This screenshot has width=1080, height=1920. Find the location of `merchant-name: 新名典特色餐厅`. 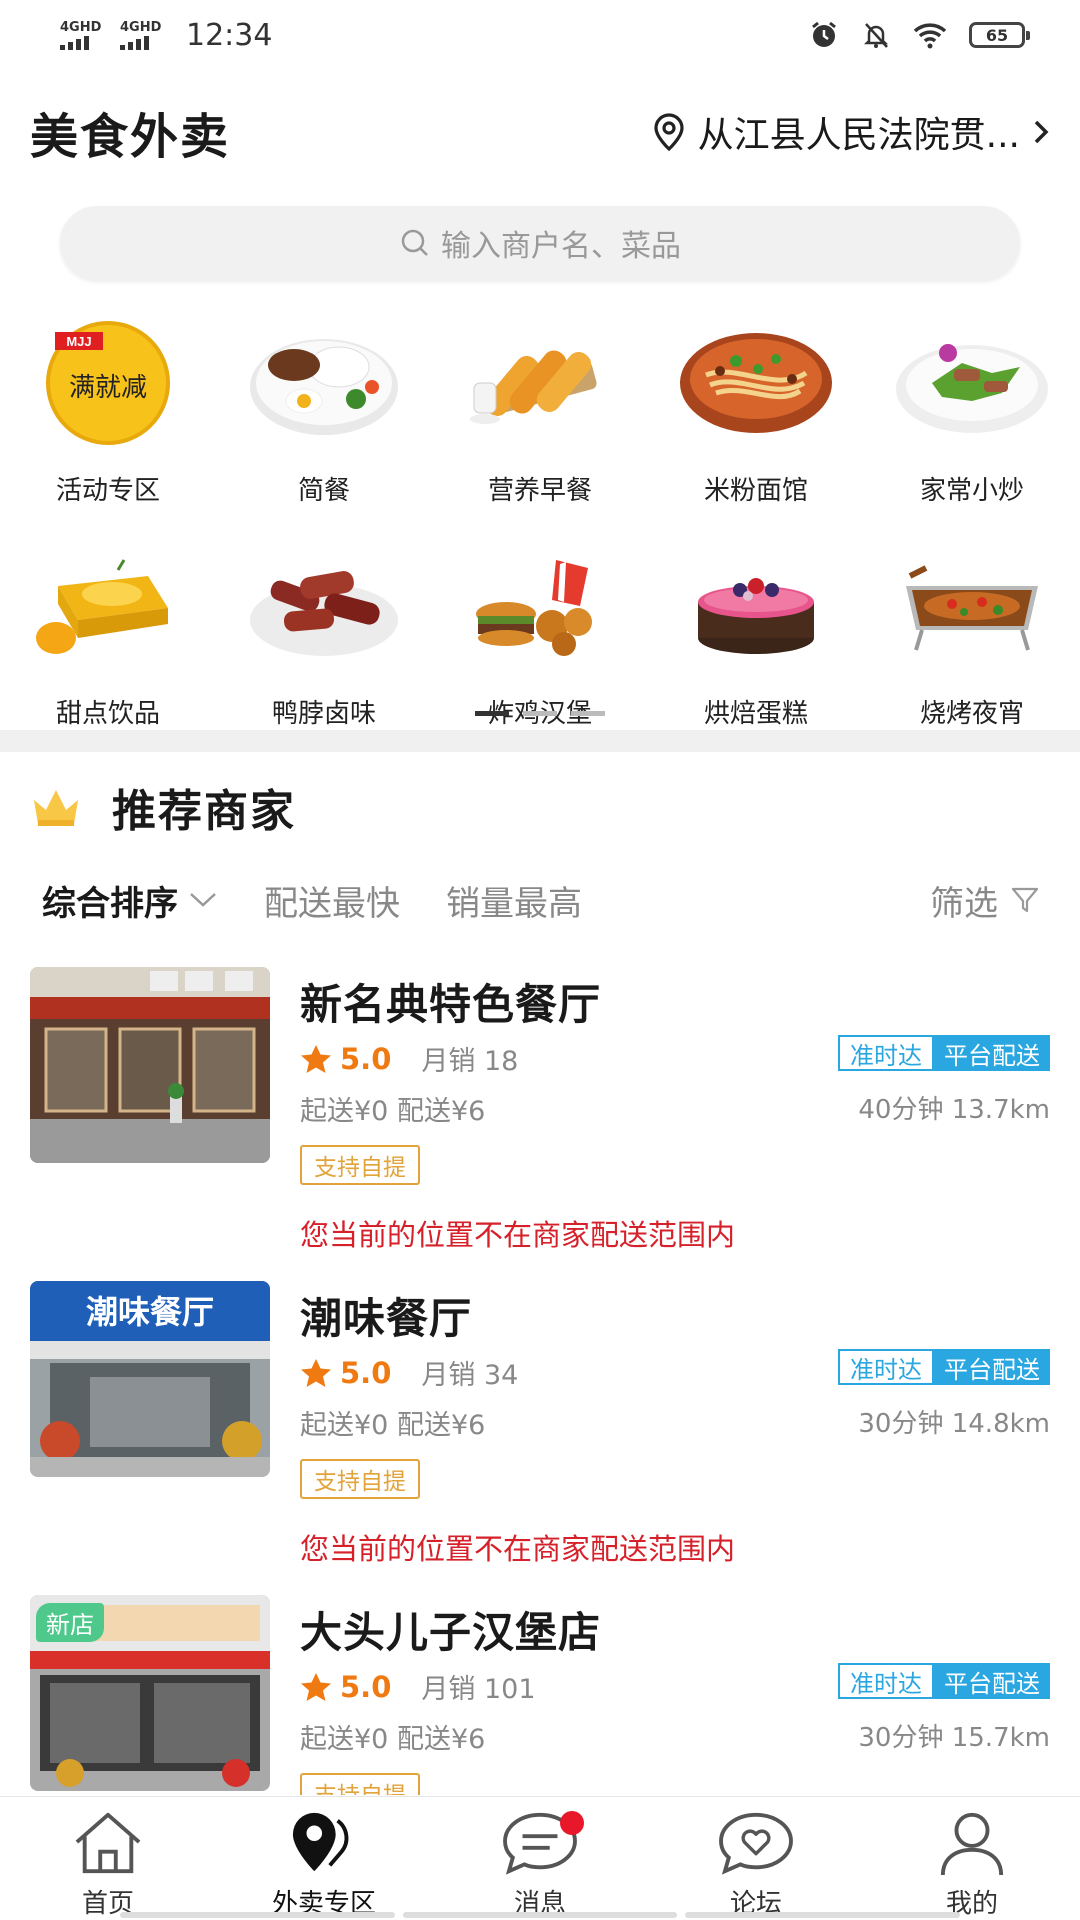

merchant-name: 新名典特色餐厅 is located at coordinates (450, 1001).